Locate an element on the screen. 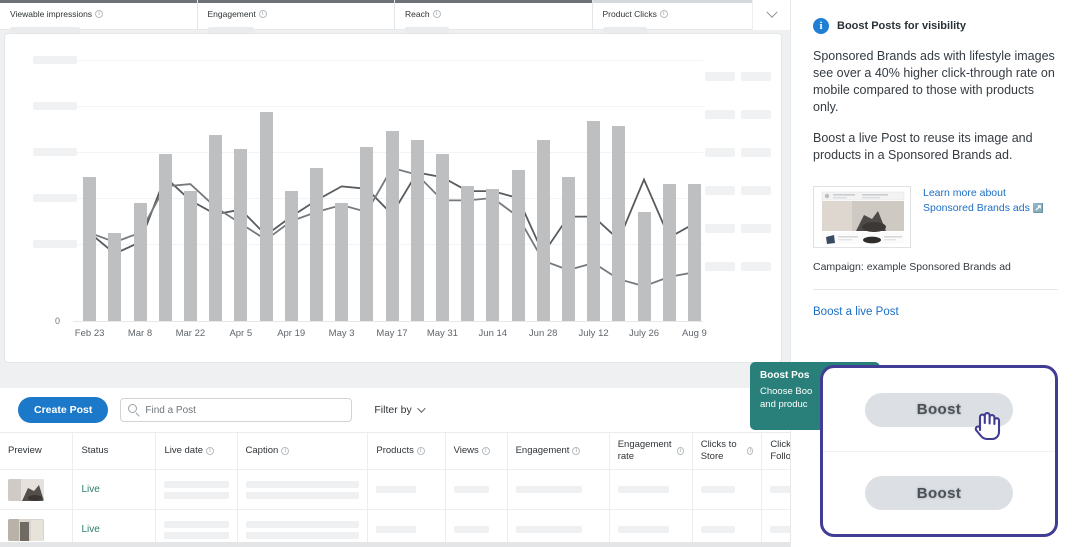 The width and height of the screenshot is (1080, 547). search-post-field is located at coordinates (236, 410).